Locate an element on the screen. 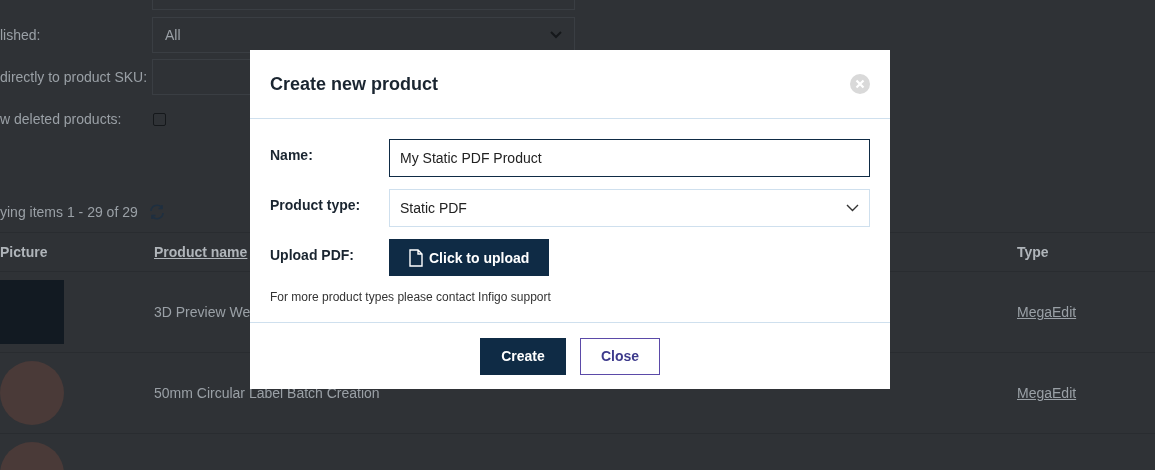  filter-label: w deleted products: is located at coordinates (61, 119).